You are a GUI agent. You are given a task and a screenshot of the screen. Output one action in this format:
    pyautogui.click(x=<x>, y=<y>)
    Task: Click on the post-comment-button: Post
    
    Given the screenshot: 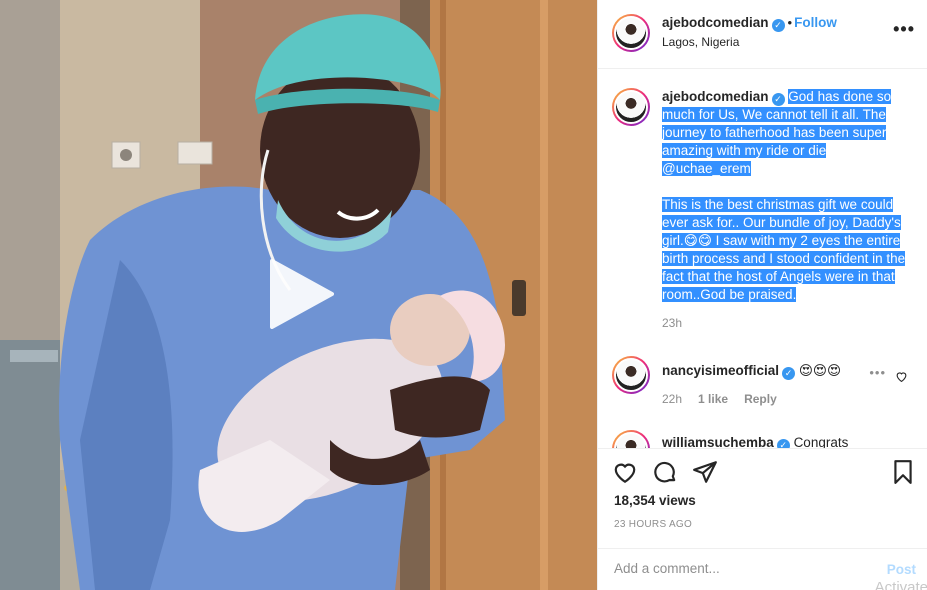 What is the action you would take?
    pyautogui.click(x=901, y=569)
    